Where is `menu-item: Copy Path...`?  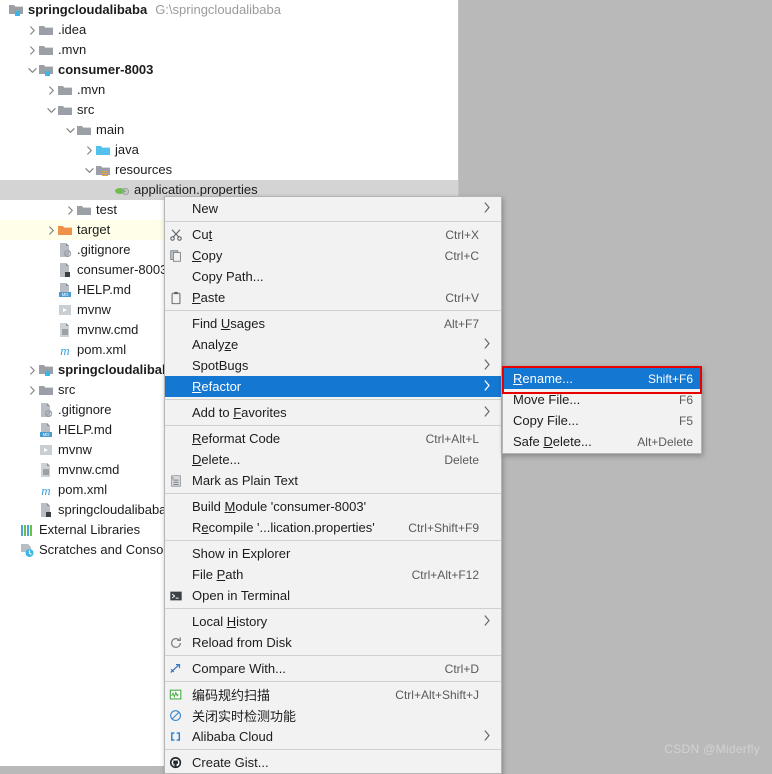 menu-item: Copy Path... is located at coordinates (333, 276).